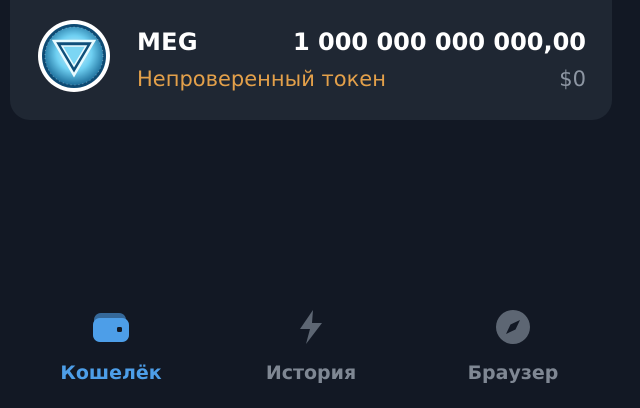  What do you see at coordinates (572, 79) in the screenshot?
I see `token-fiat-value: $0` at bounding box center [572, 79].